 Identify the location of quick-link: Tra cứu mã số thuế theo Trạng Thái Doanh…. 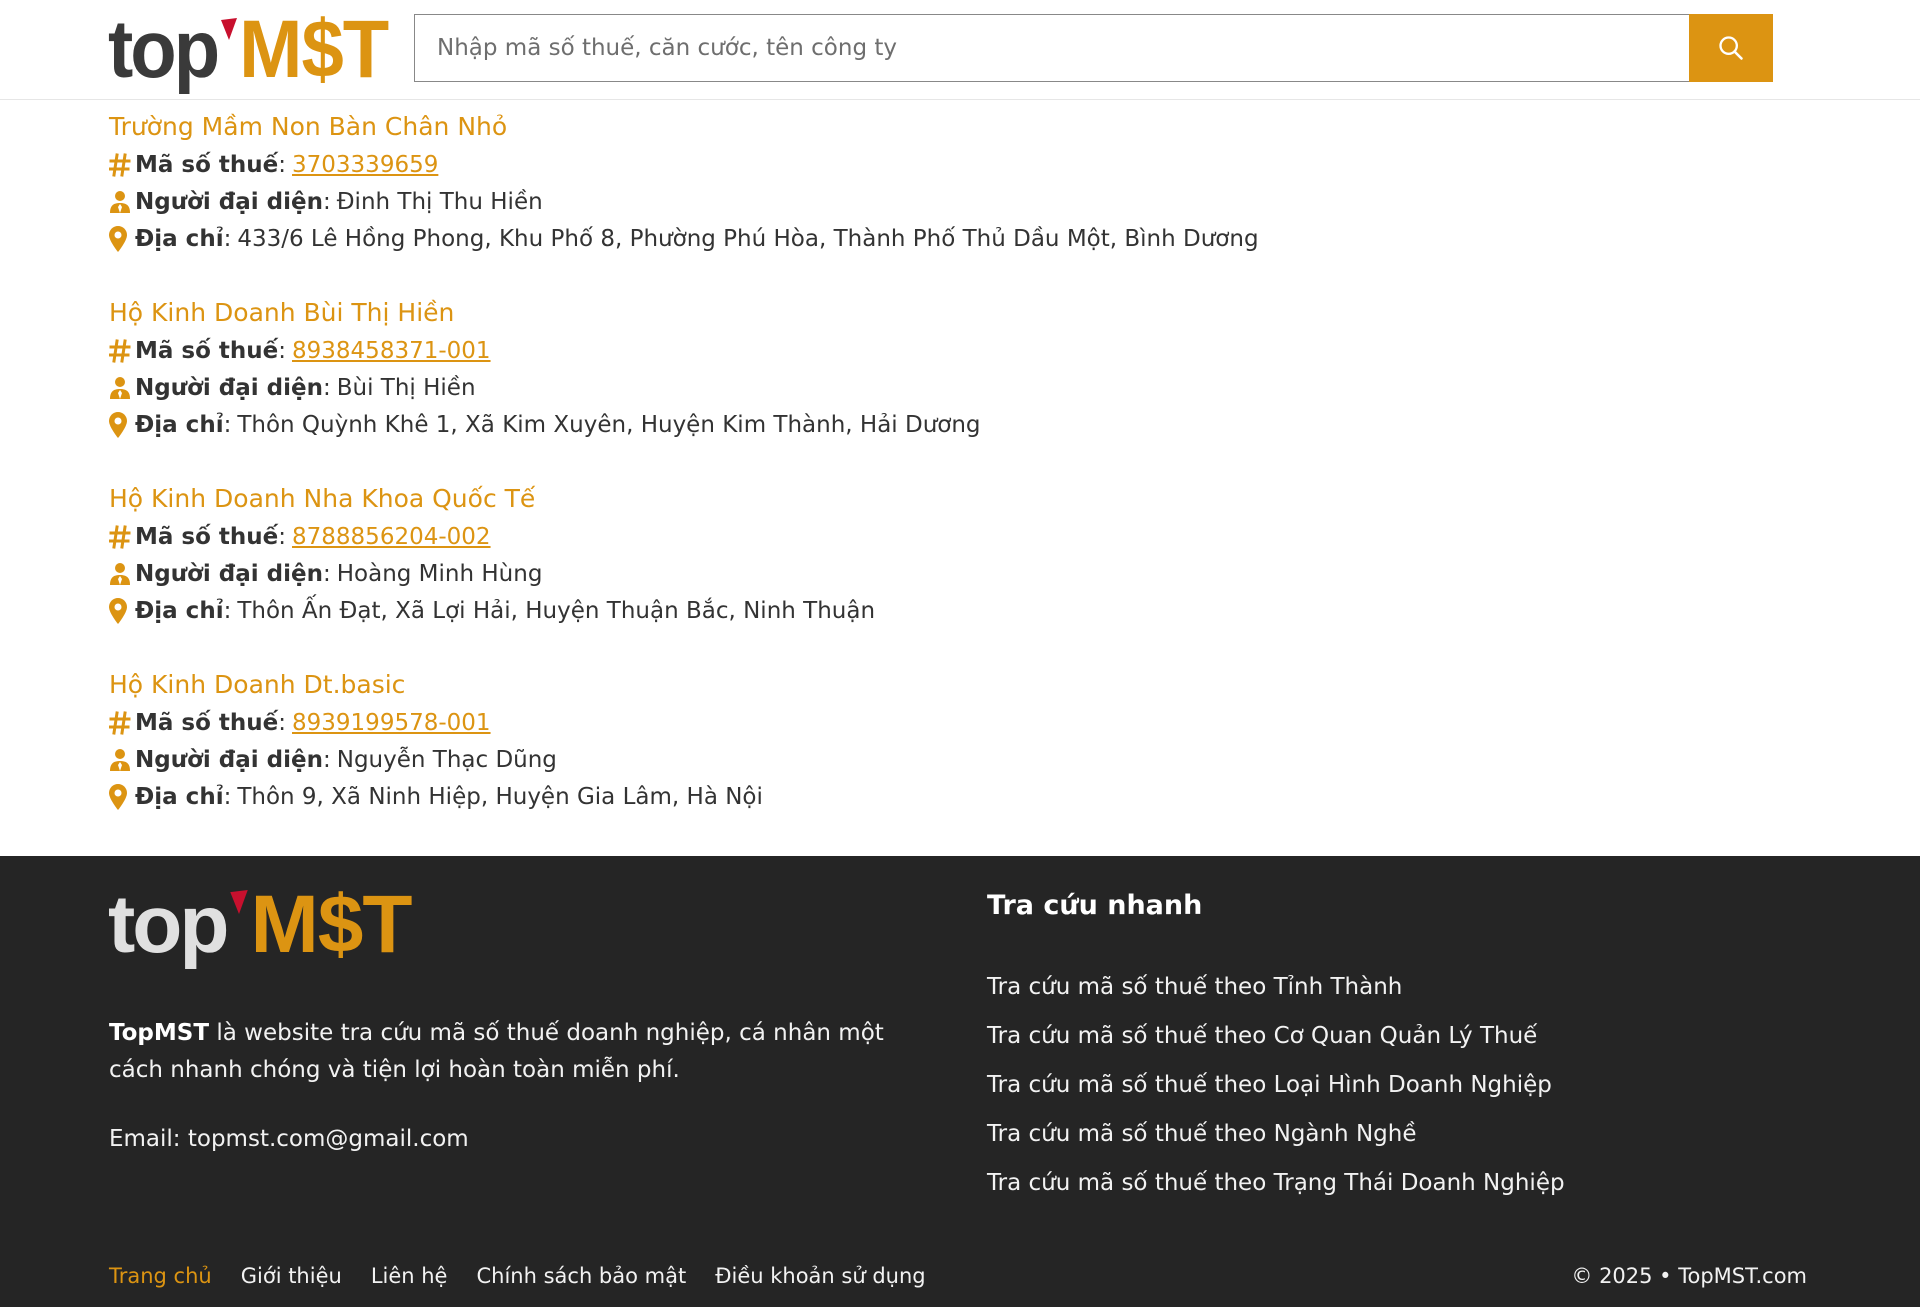
(1276, 1194).